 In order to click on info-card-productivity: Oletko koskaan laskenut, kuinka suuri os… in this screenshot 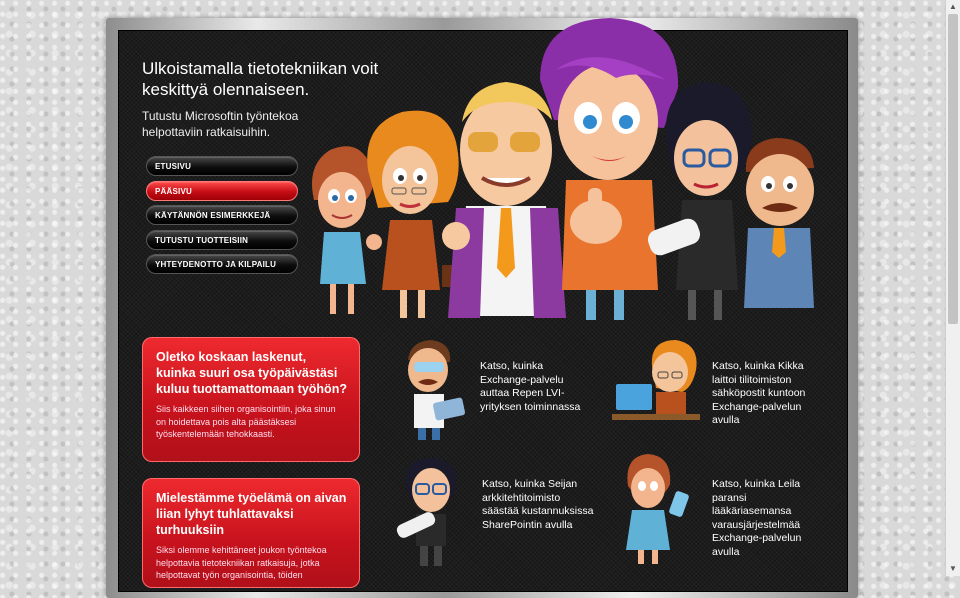, I will do `click(251, 399)`.